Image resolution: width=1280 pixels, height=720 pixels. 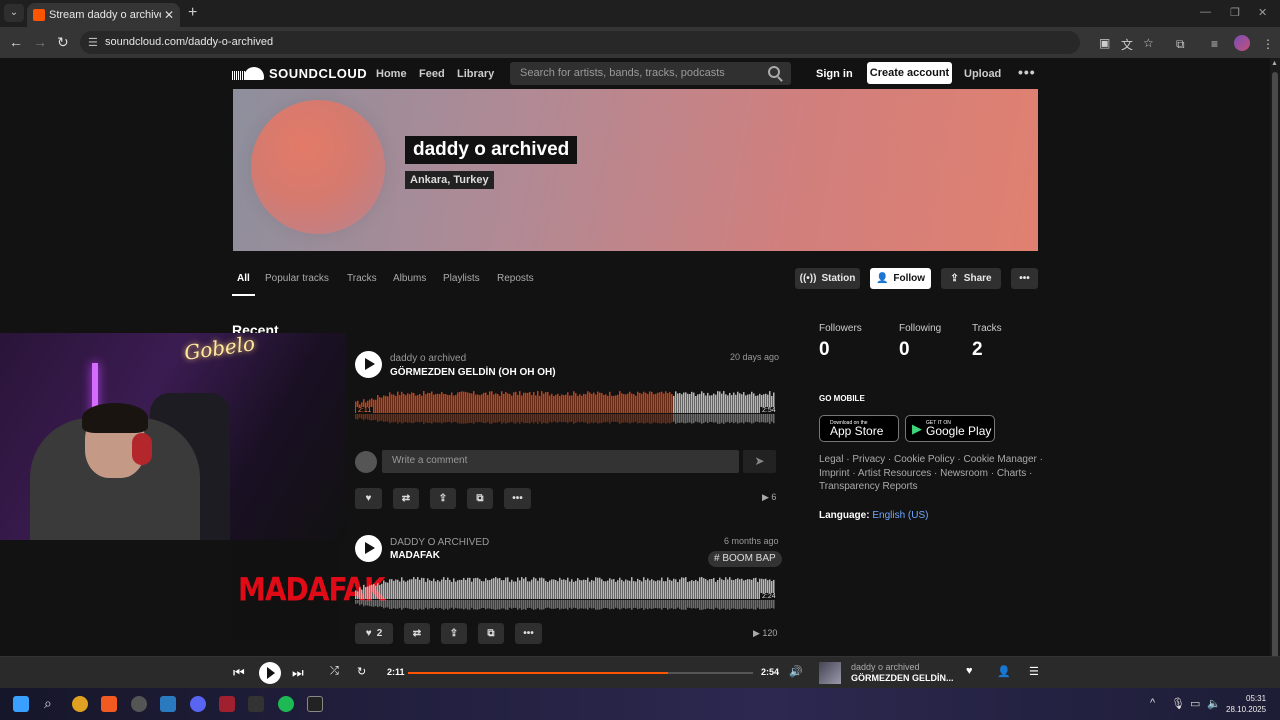 I want to click on scroll-thumb, so click(x=1275, y=375).